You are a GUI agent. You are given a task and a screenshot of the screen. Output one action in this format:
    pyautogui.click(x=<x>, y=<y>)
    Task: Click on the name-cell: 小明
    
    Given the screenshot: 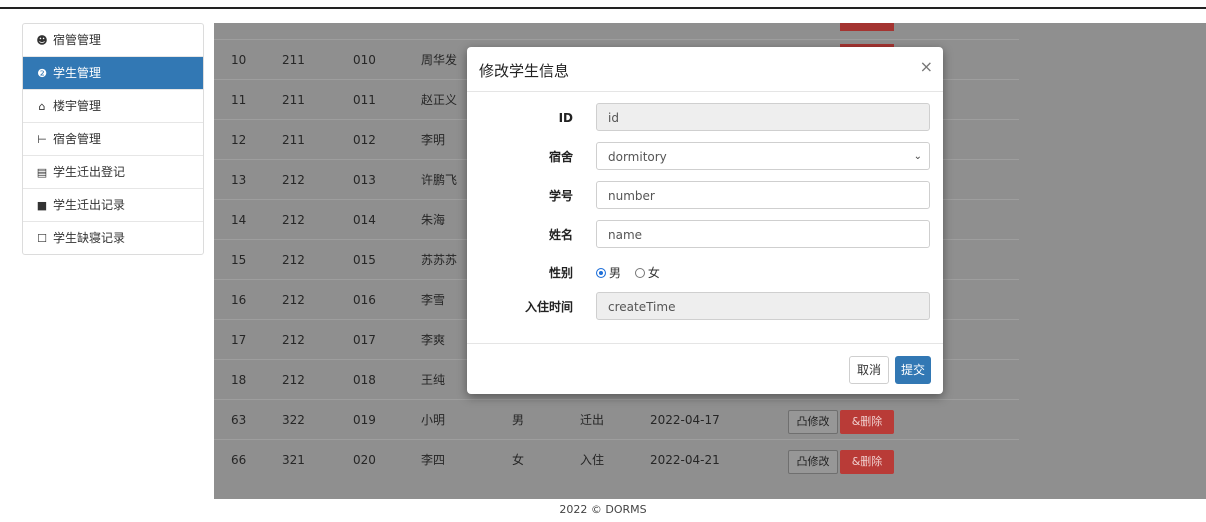 What is the action you would take?
    pyautogui.click(x=433, y=420)
    